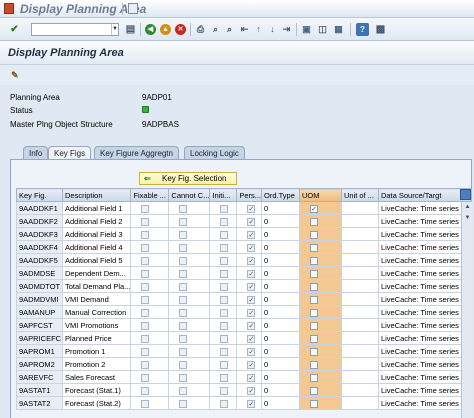 The height and width of the screenshot is (418, 474). I want to click on find-icon: ⌕, so click(215, 29).